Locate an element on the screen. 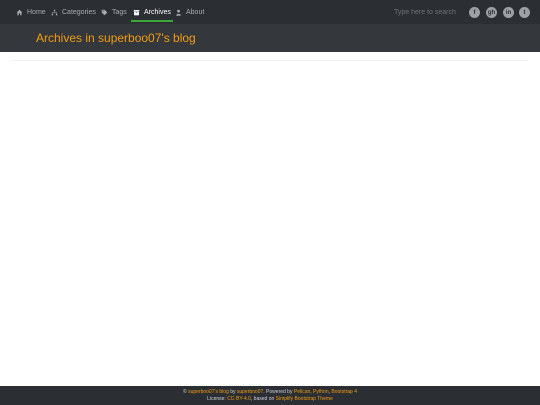  pelican-link: Pelican is located at coordinates (302, 392).